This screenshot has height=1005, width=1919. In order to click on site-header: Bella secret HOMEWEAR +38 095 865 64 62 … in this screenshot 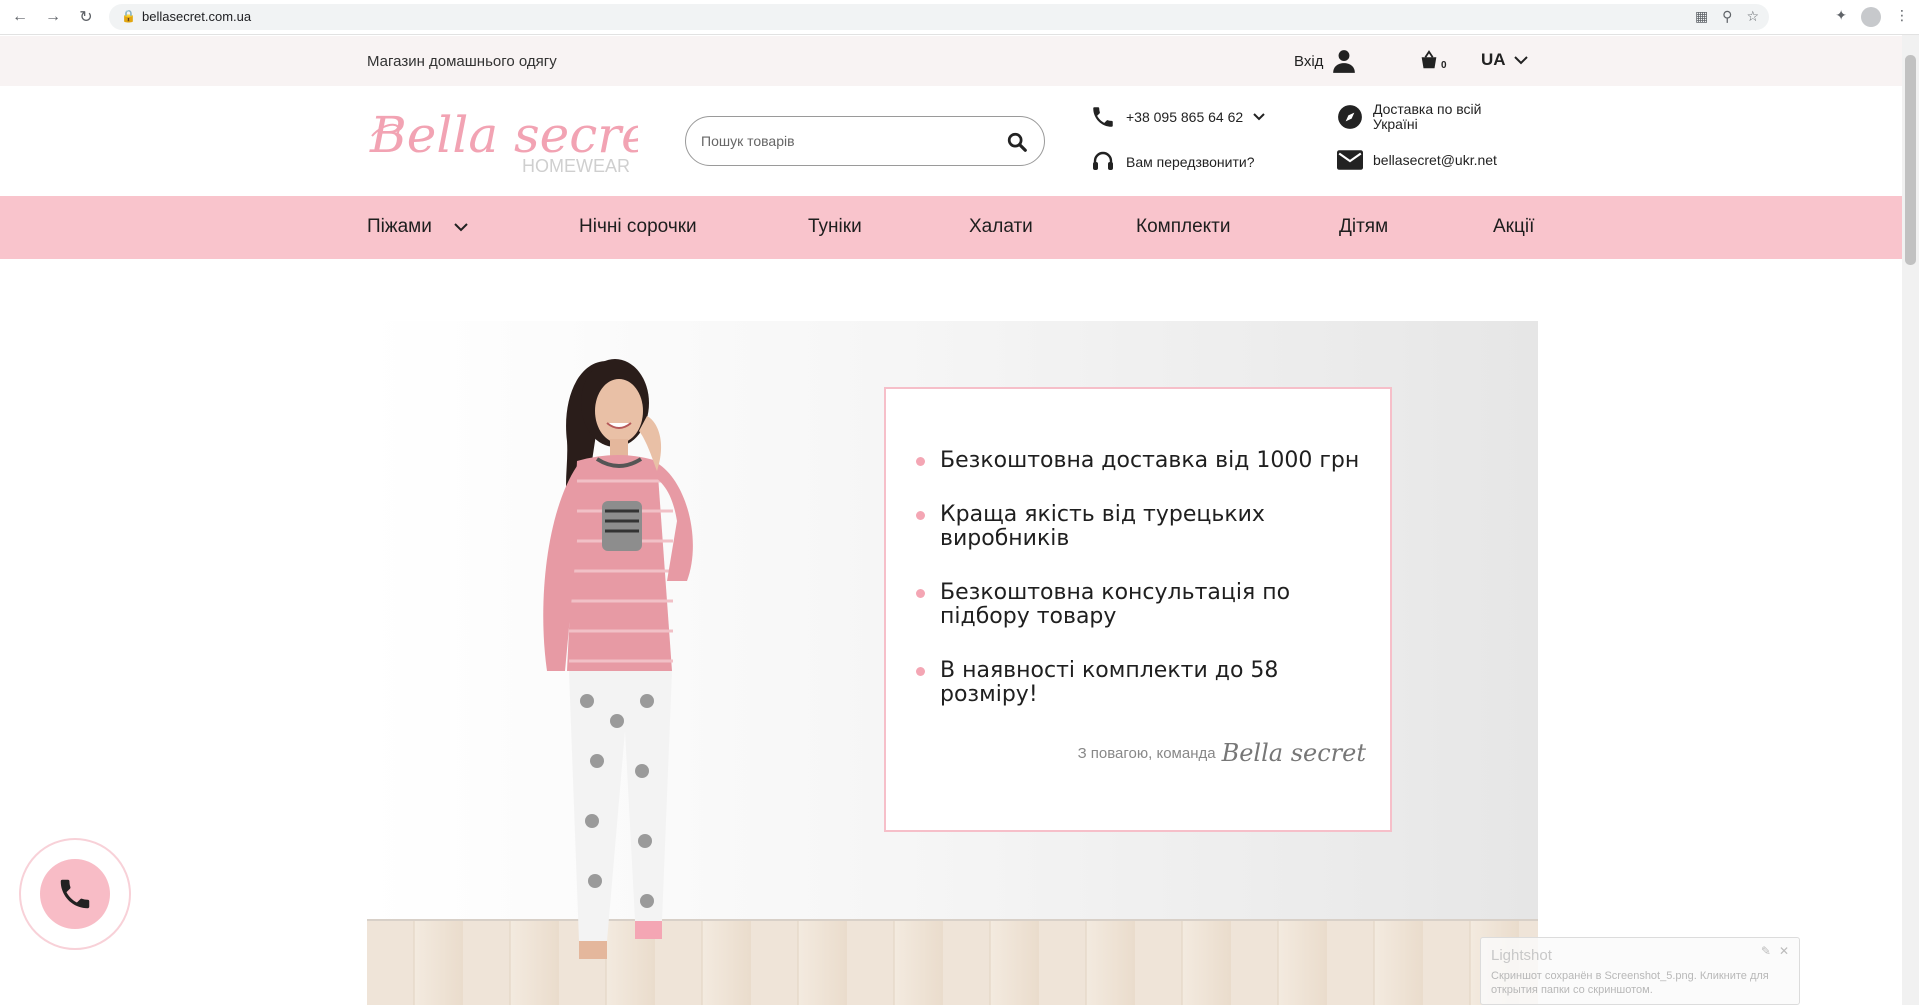, I will do `click(951, 141)`.